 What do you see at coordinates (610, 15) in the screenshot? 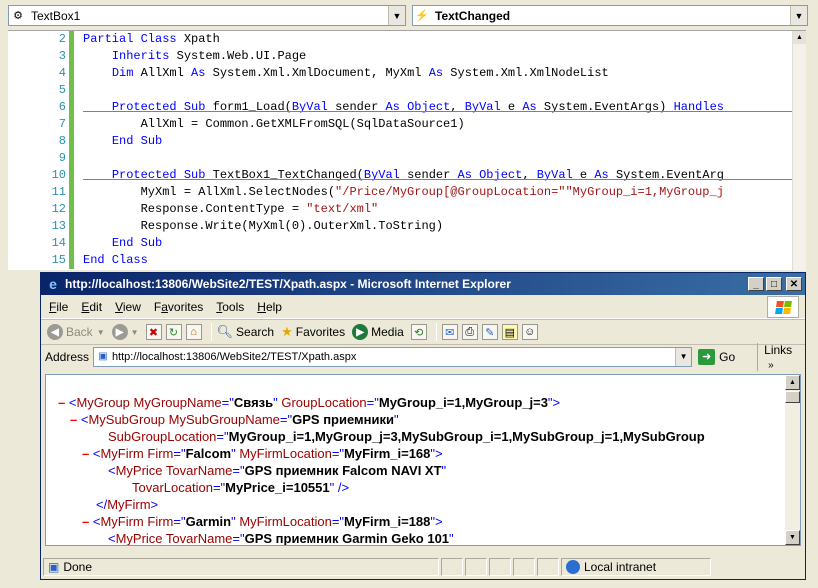
I see `event-combo: ⚡ TextChanged ▼` at bounding box center [610, 15].